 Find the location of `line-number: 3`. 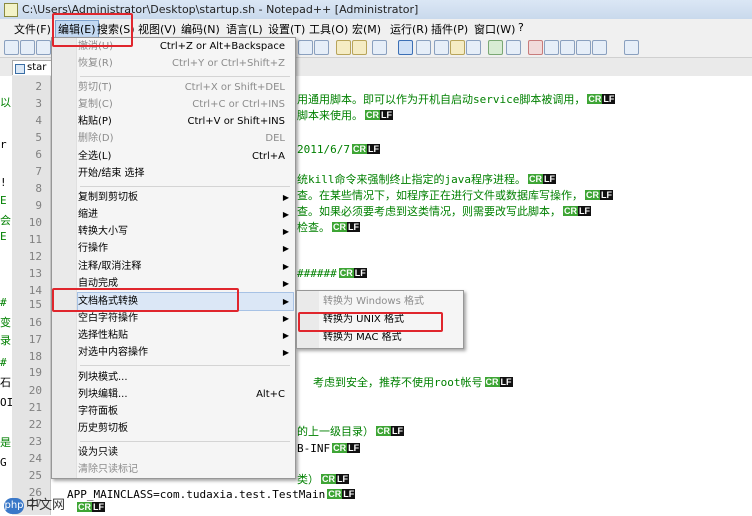

line-number: 3 is located at coordinates (38, 103).